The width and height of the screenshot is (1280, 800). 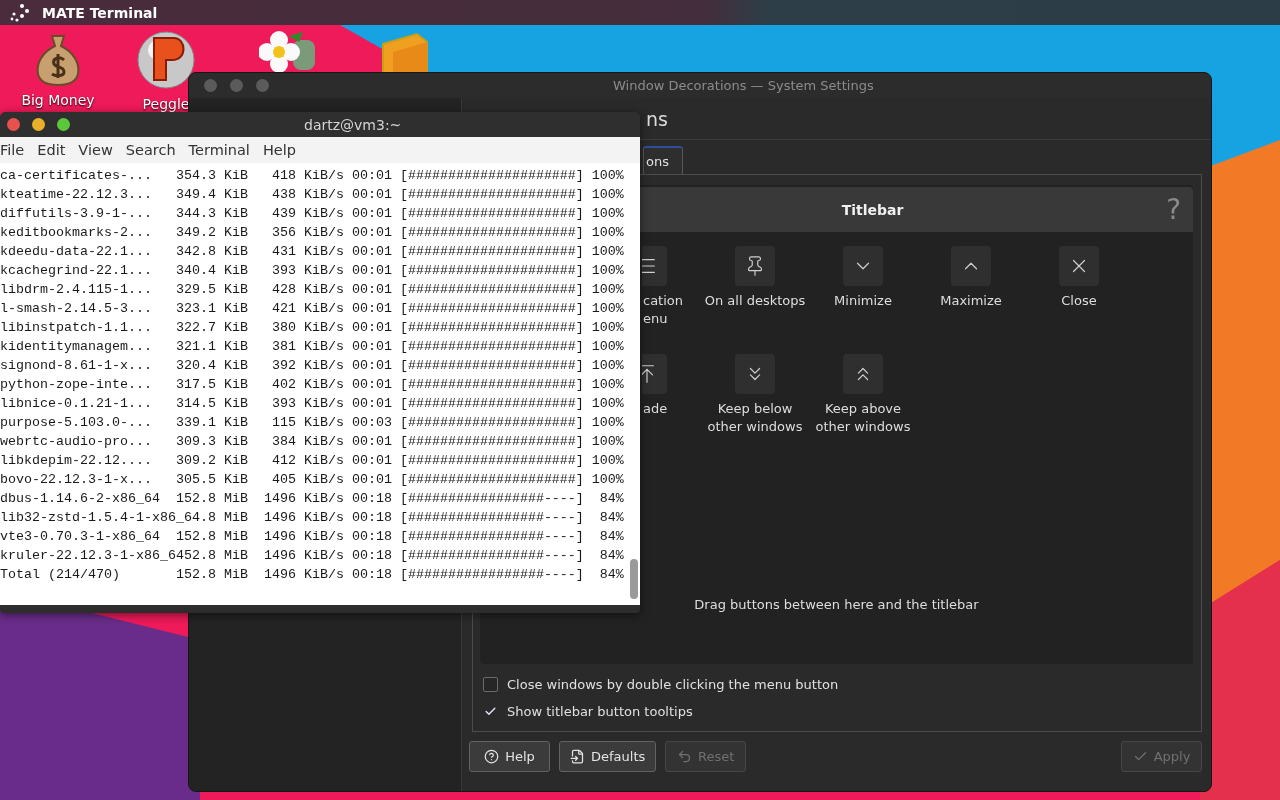 What do you see at coordinates (836, 604) in the screenshot?
I see `drop-hint: Drag buttons between here and the titlebar` at bounding box center [836, 604].